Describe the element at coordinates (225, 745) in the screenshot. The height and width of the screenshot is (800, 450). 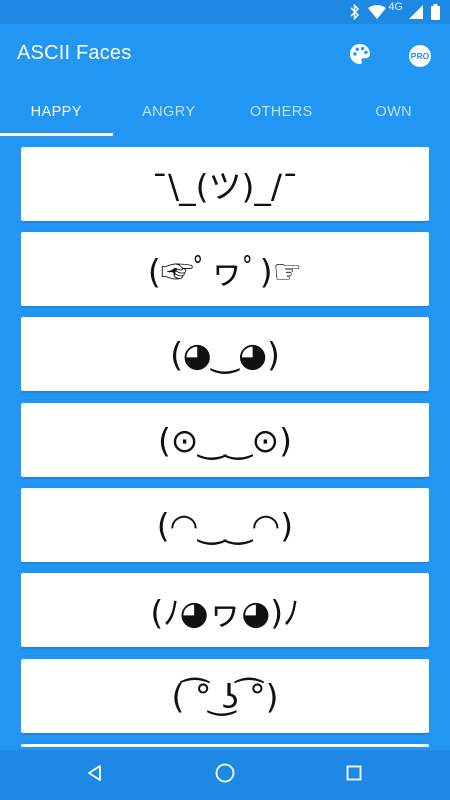
I see `face-card-partial` at that location.